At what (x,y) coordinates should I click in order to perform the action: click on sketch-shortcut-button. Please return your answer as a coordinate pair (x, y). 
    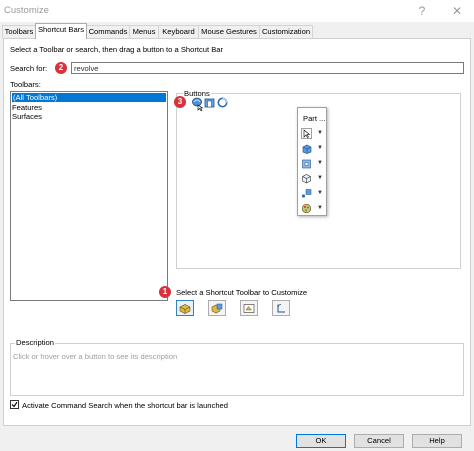
    Looking at the image, I should click on (281, 308).